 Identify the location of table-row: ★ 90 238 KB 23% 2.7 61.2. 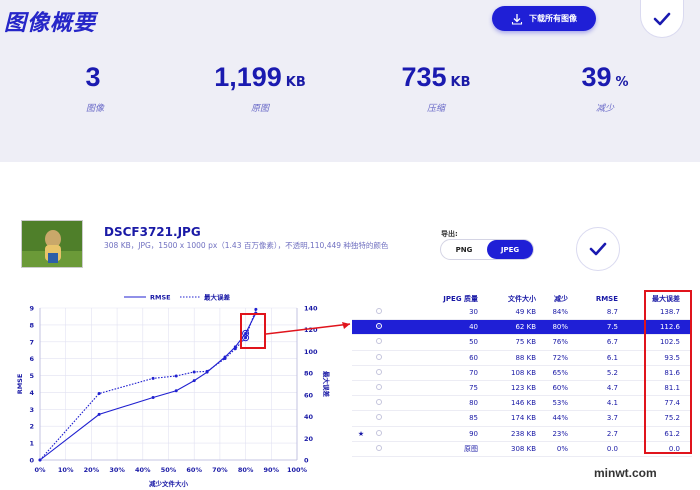
(522, 434).